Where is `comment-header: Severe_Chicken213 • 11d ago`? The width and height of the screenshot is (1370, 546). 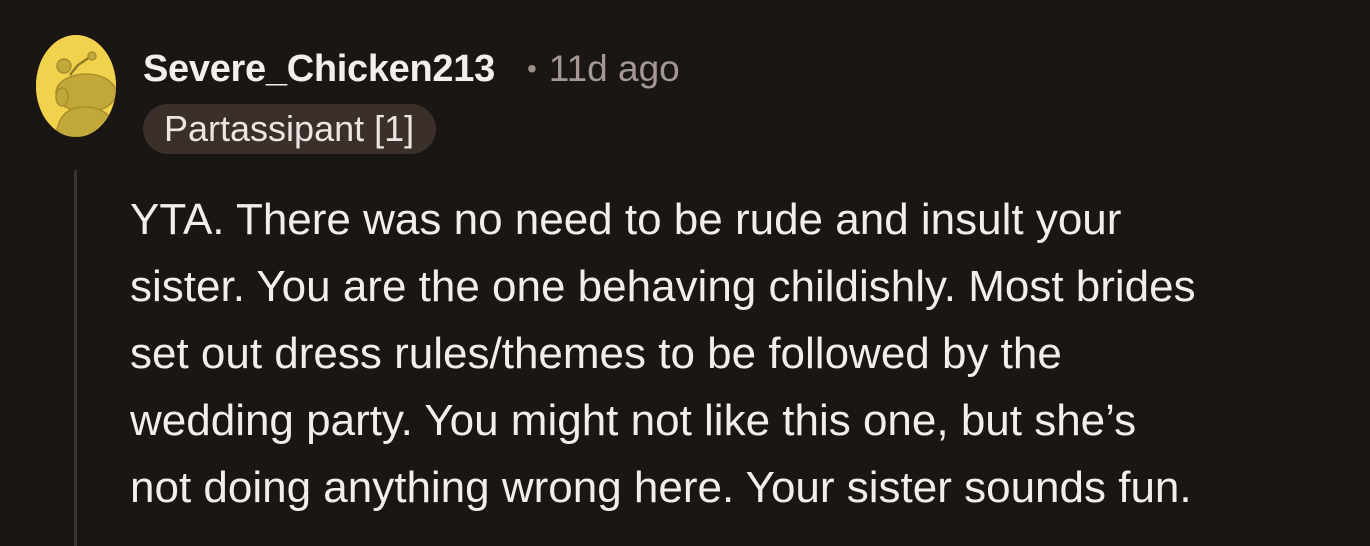 comment-header: Severe_Chicken213 • 11d ago is located at coordinates (411, 69).